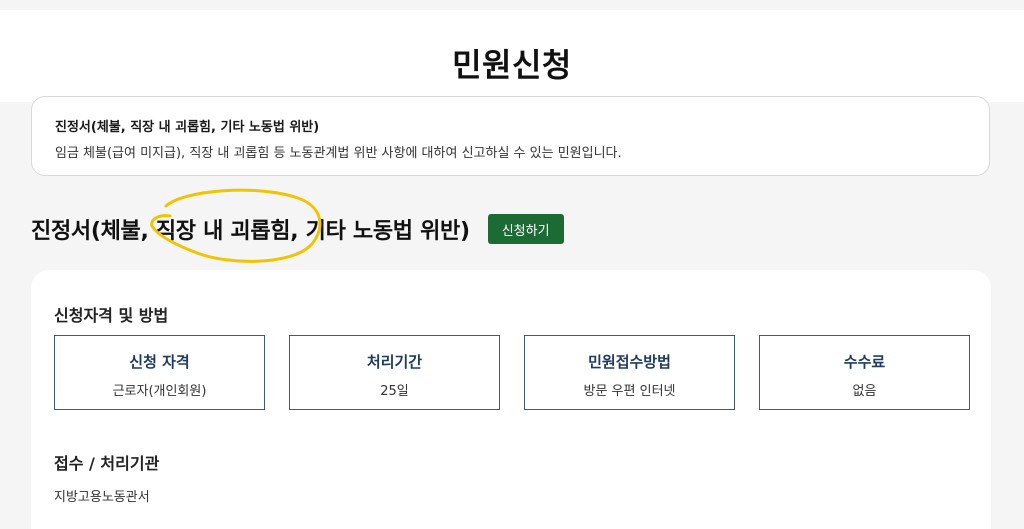  What do you see at coordinates (629, 372) in the screenshot?
I see `tile-submission-method: 민원접수방법 방문 우편 인터넷` at bounding box center [629, 372].